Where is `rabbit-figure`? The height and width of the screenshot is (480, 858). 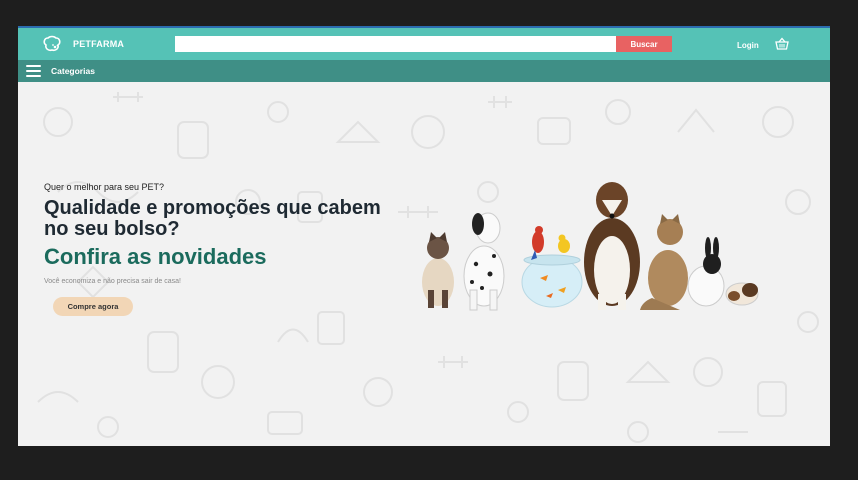 rabbit-figure is located at coordinates (706, 272).